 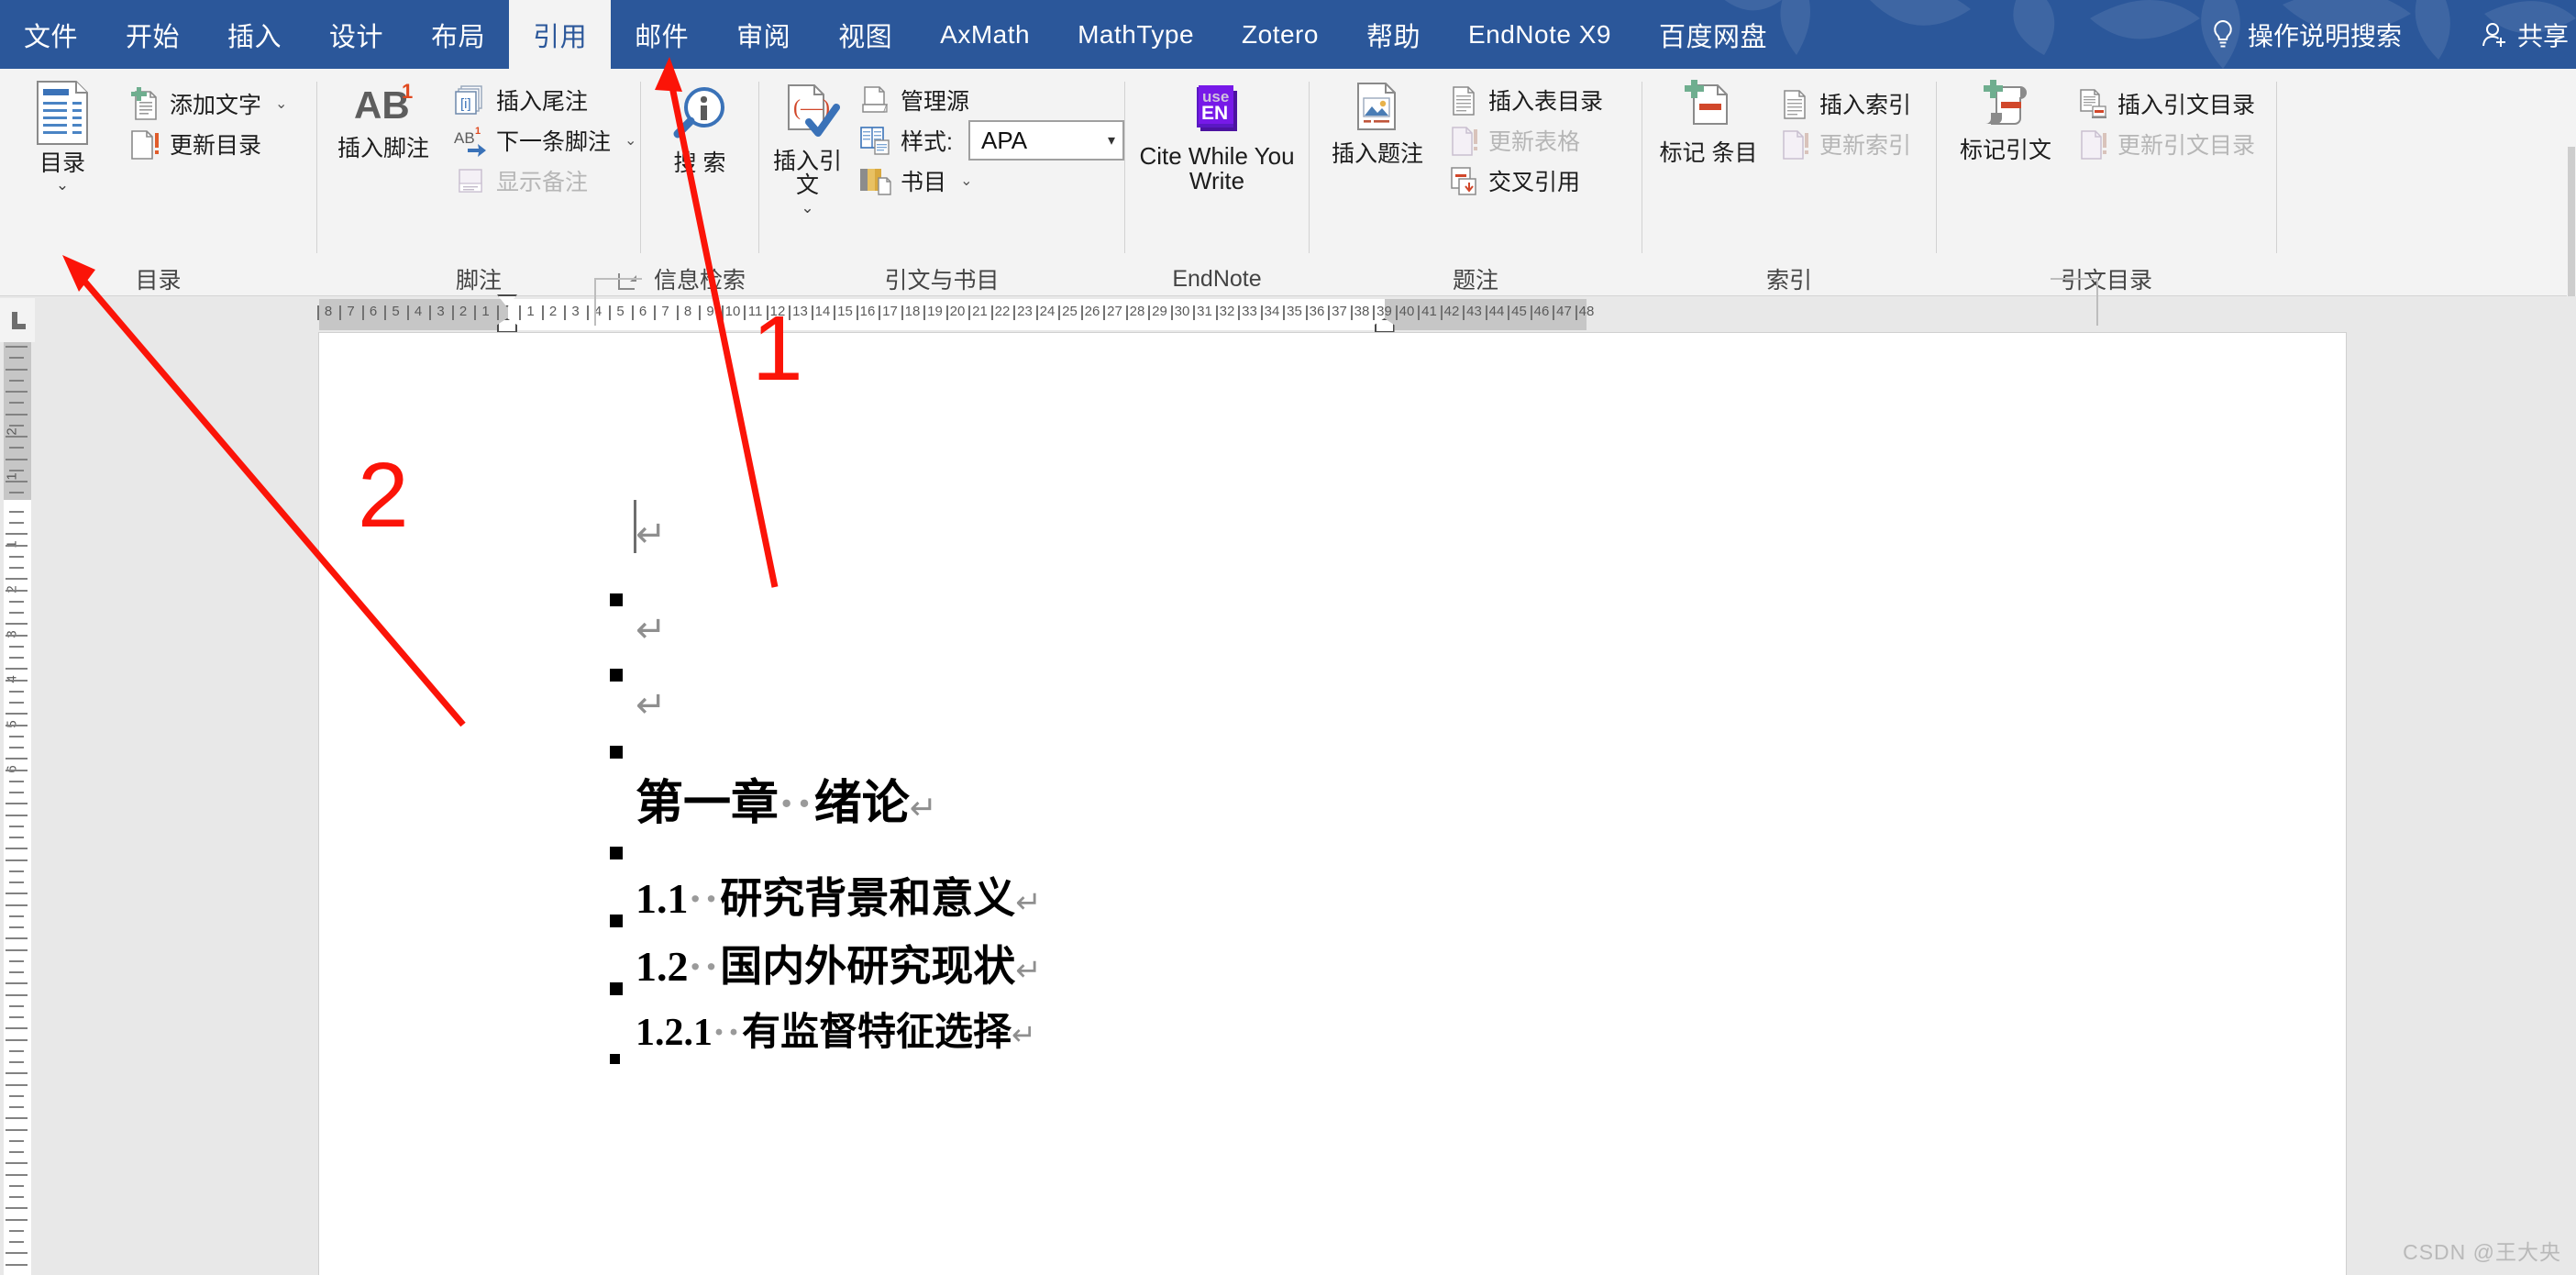 What do you see at coordinates (544, 140) in the screenshot?
I see `next-footnote-button: AB 1 下一条脚注 ⌄` at bounding box center [544, 140].